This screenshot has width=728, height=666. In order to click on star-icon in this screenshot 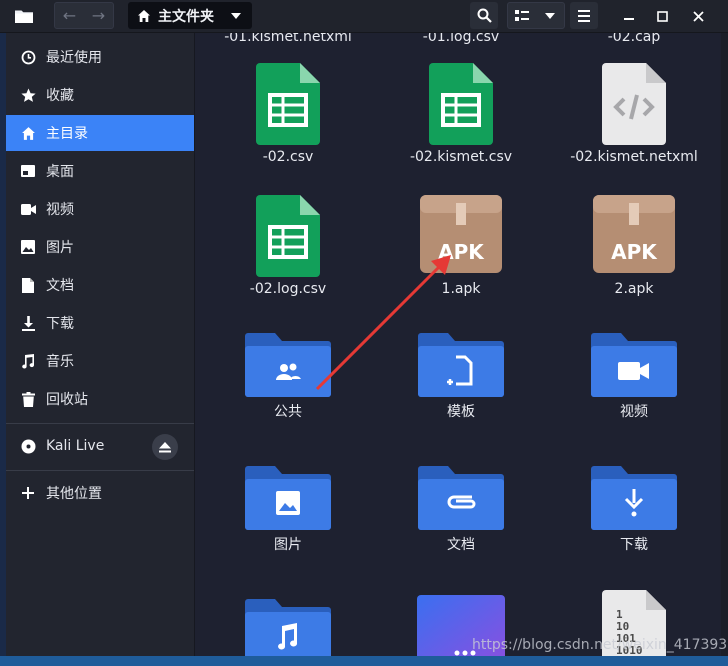, I will do `click(28, 95)`.